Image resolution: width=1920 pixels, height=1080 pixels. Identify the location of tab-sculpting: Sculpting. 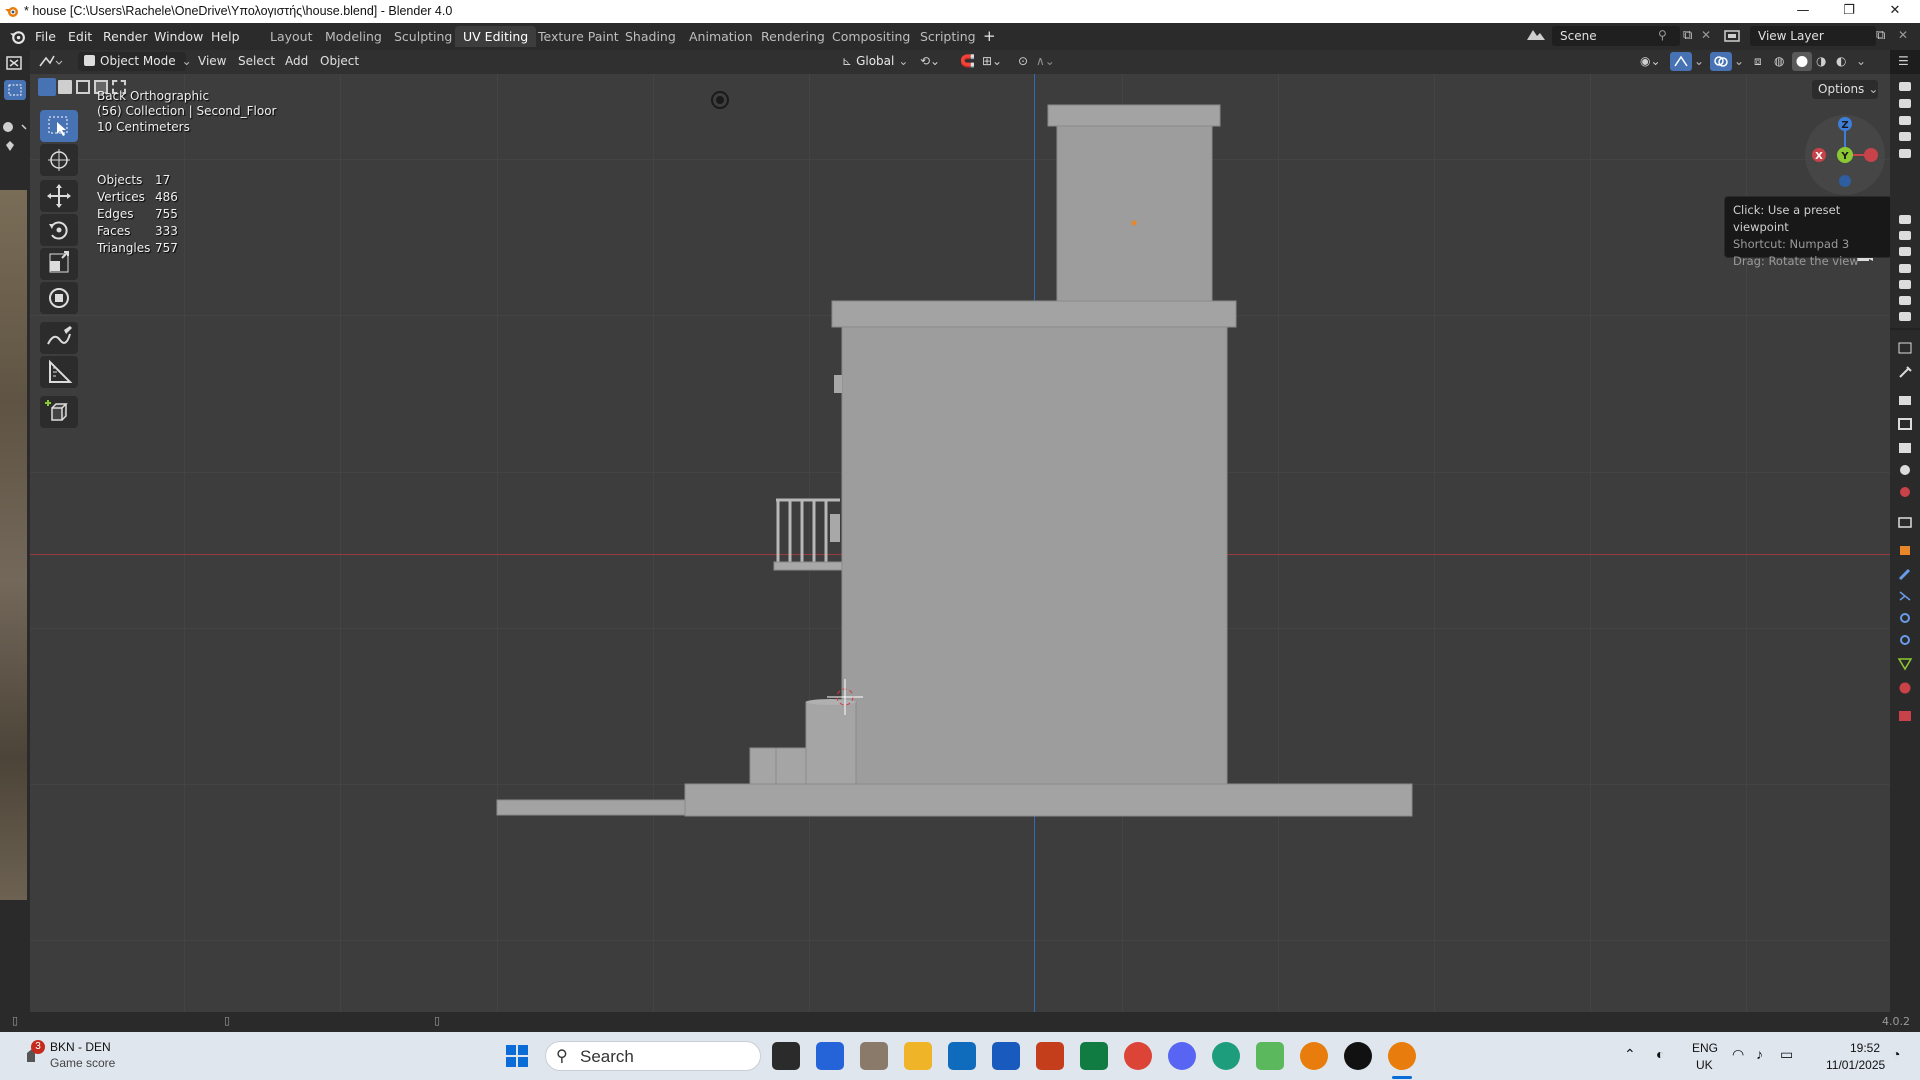
(423, 36).